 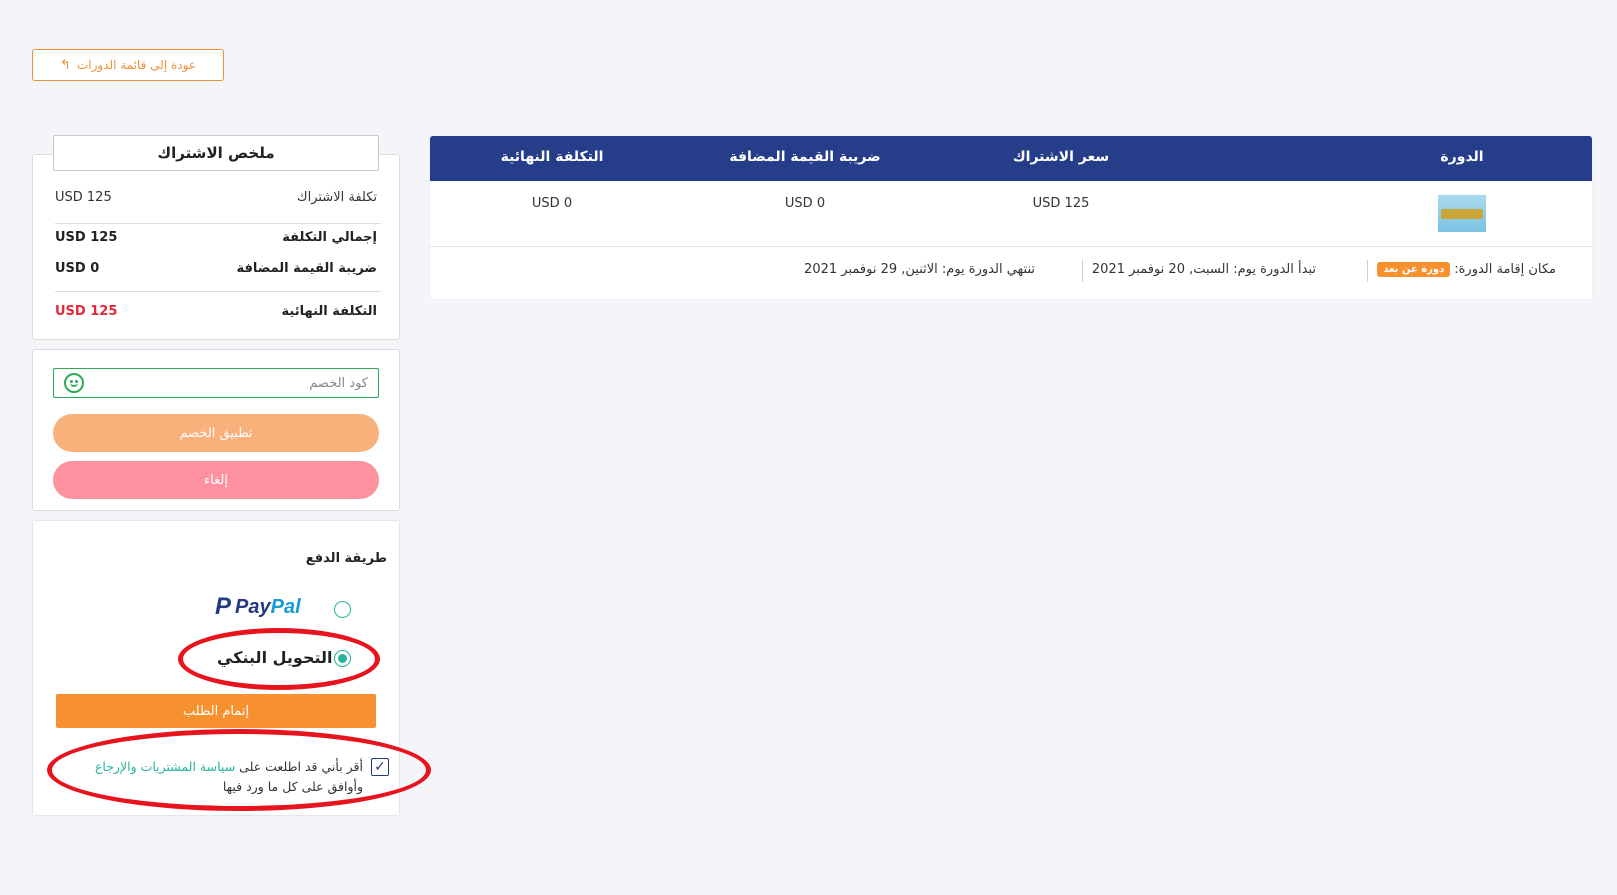 I want to click on summary-value: USD 0, so click(x=77, y=268).